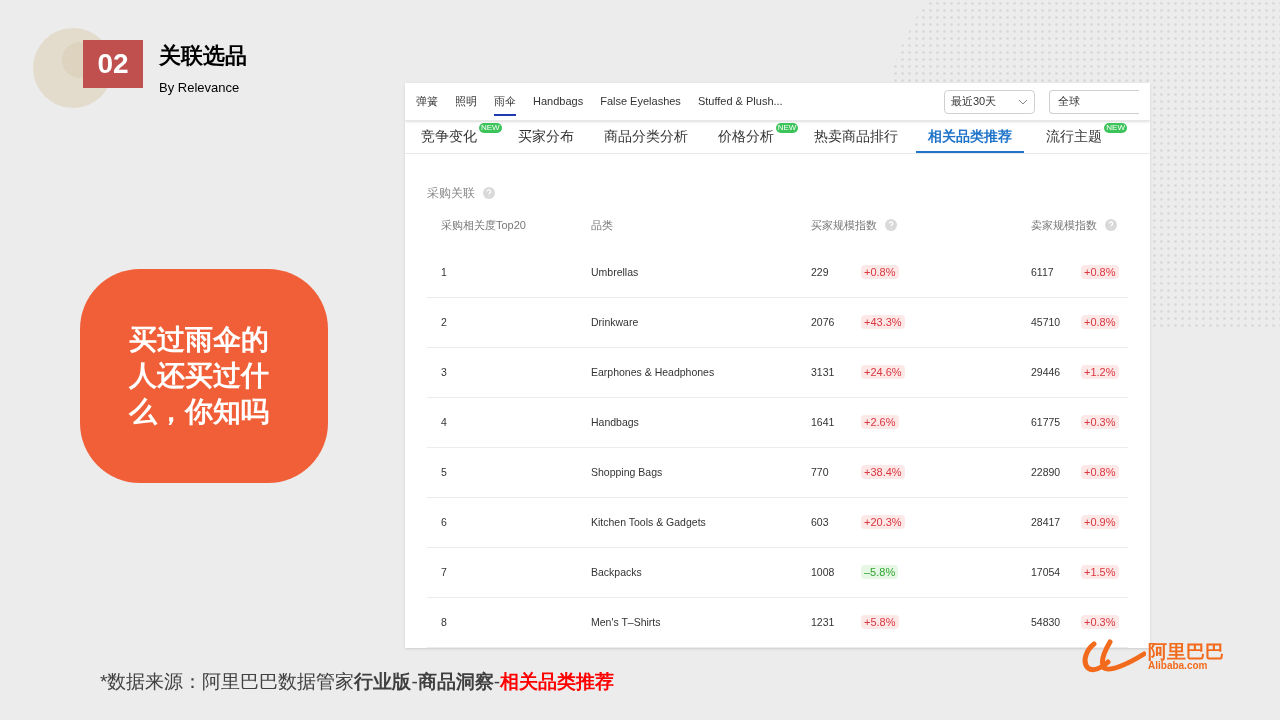 This screenshot has width=1280, height=720. Describe the element at coordinates (883, 322) in the screenshot. I see `change-tag: +43.3%` at that location.